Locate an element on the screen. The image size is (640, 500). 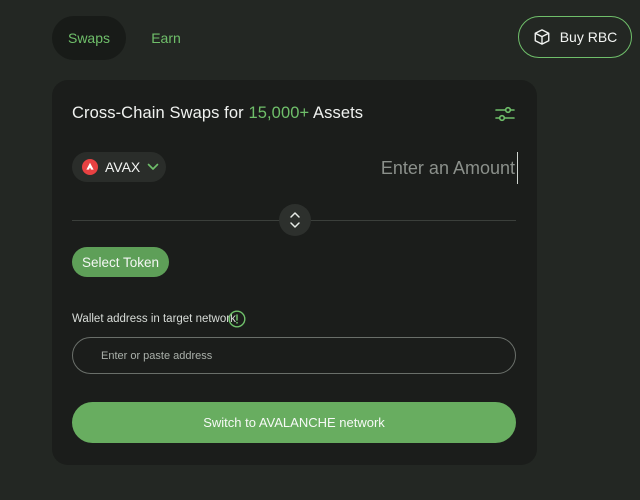
switch-direction-button is located at coordinates (295, 220).